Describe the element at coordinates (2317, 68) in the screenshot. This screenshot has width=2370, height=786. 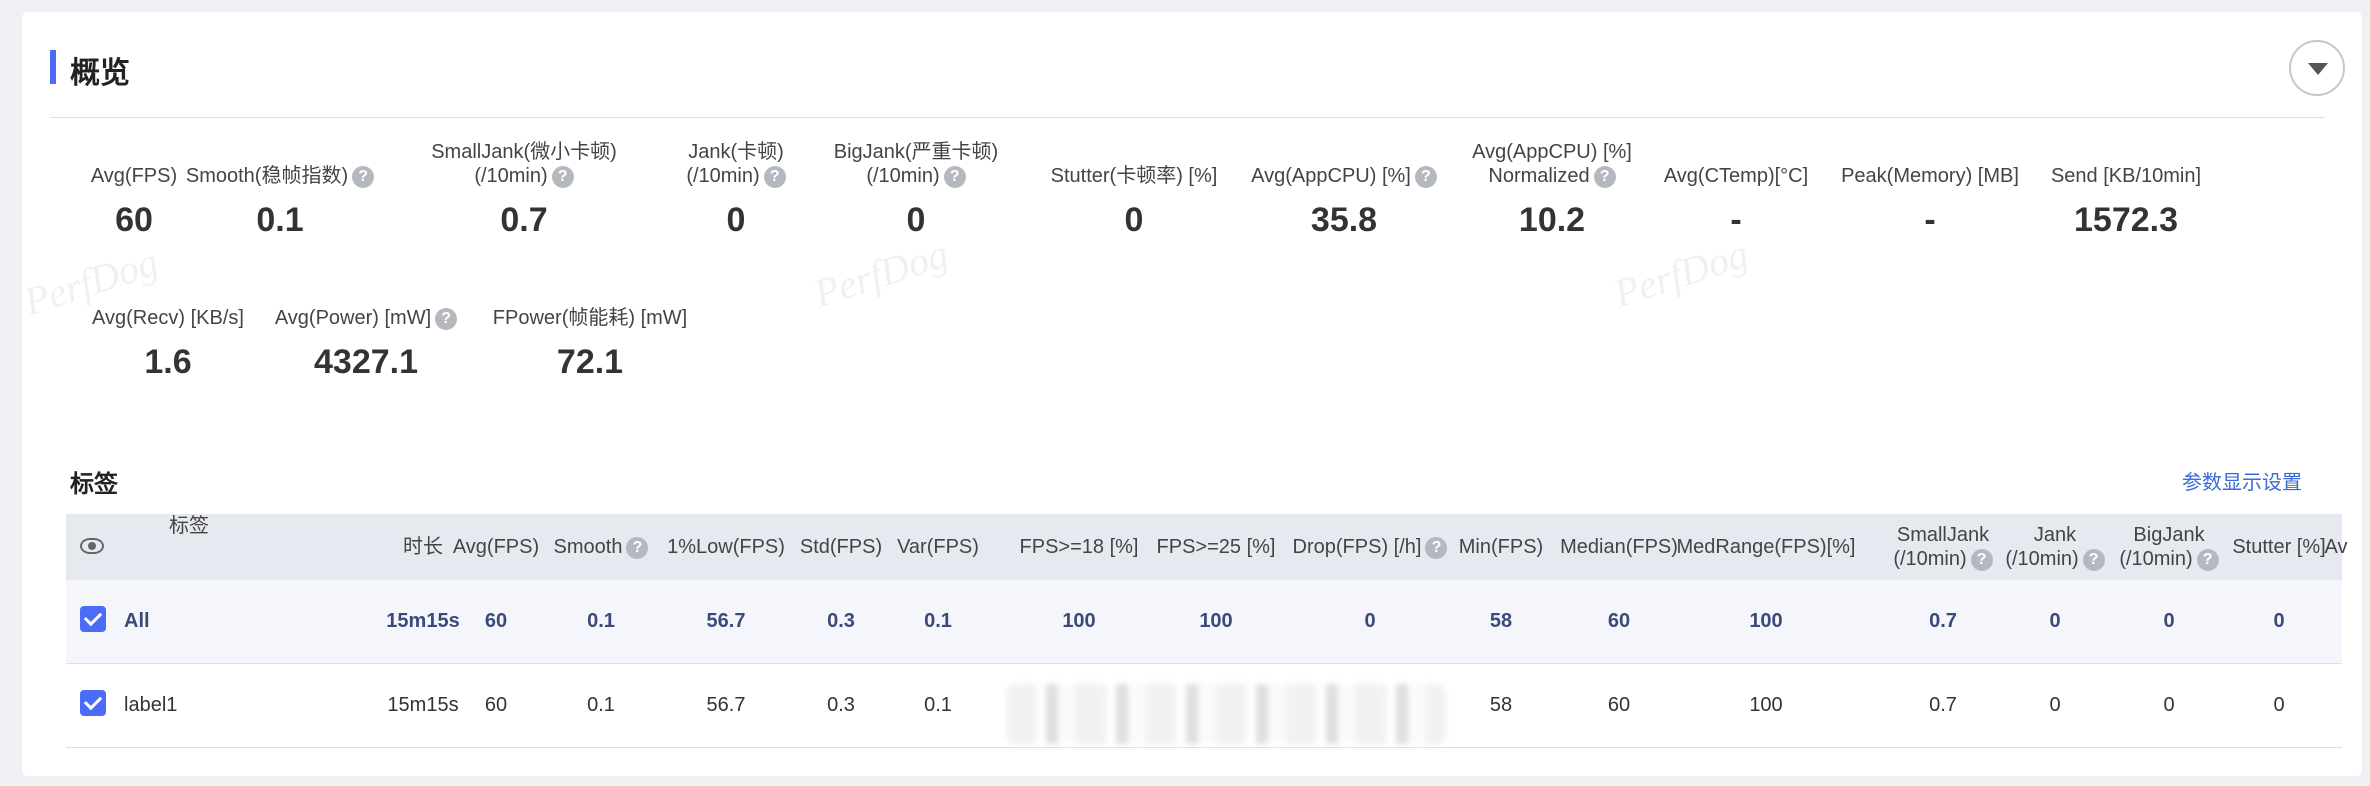
I see `collapse-chevron-icon` at that location.